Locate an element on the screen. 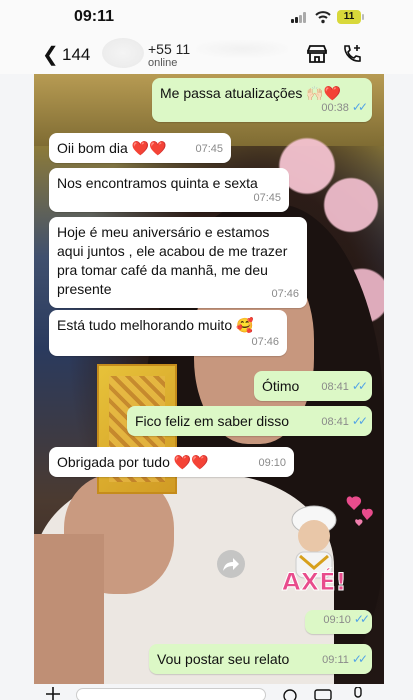 The height and width of the screenshot is (700, 413). message-input is located at coordinates (171, 694).